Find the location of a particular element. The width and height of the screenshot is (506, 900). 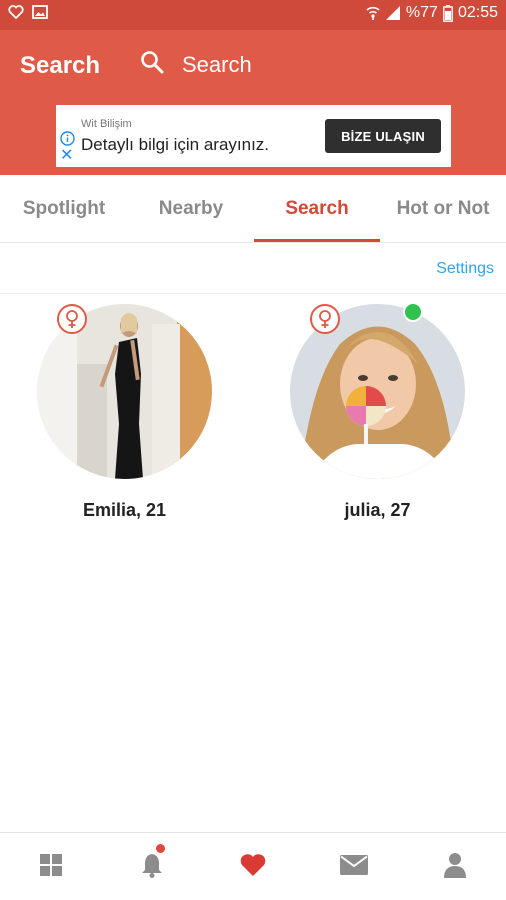

bell-icon is located at coordinates (152, 867).